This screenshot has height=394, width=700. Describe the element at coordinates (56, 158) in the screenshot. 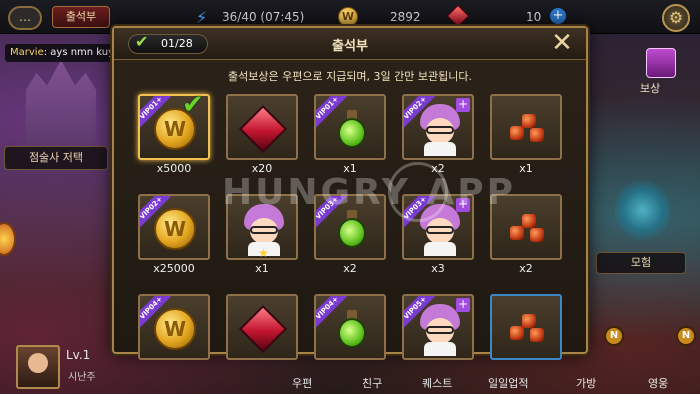

I see `fortune-teller-button: 점술사 저택` at that location.